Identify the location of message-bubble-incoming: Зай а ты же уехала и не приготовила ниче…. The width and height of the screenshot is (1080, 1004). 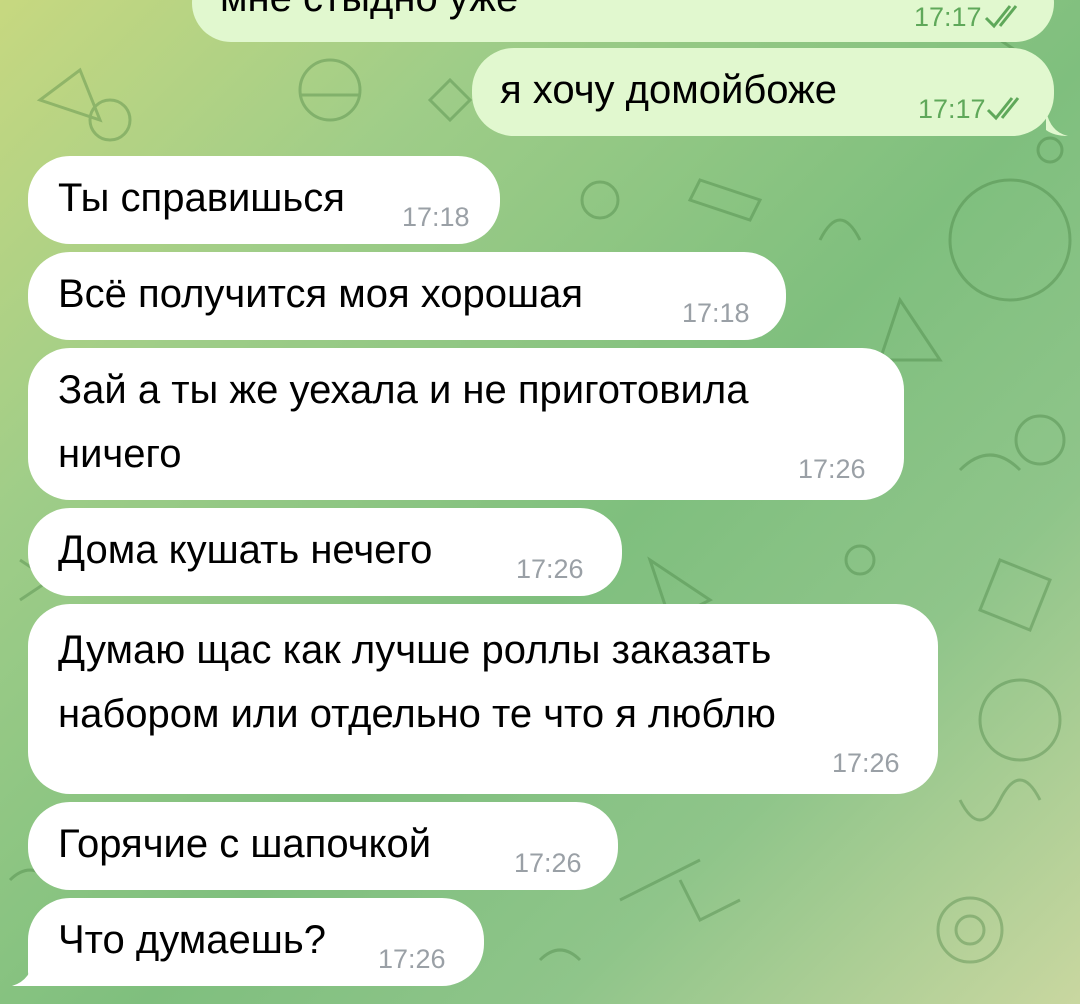
(466, 424).